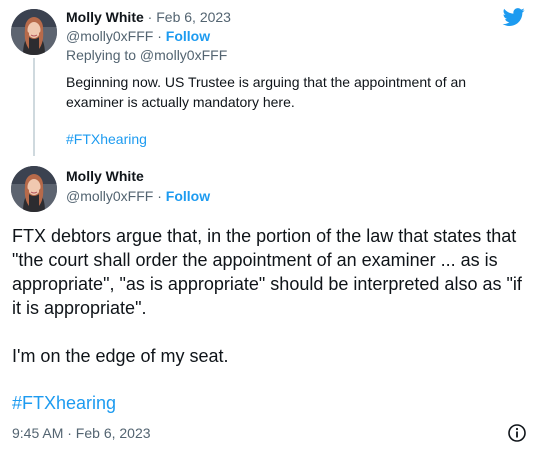  I want to click on tweet-timestamp: 9:45 AM · Feb 6, 2023, so click(81, 433).